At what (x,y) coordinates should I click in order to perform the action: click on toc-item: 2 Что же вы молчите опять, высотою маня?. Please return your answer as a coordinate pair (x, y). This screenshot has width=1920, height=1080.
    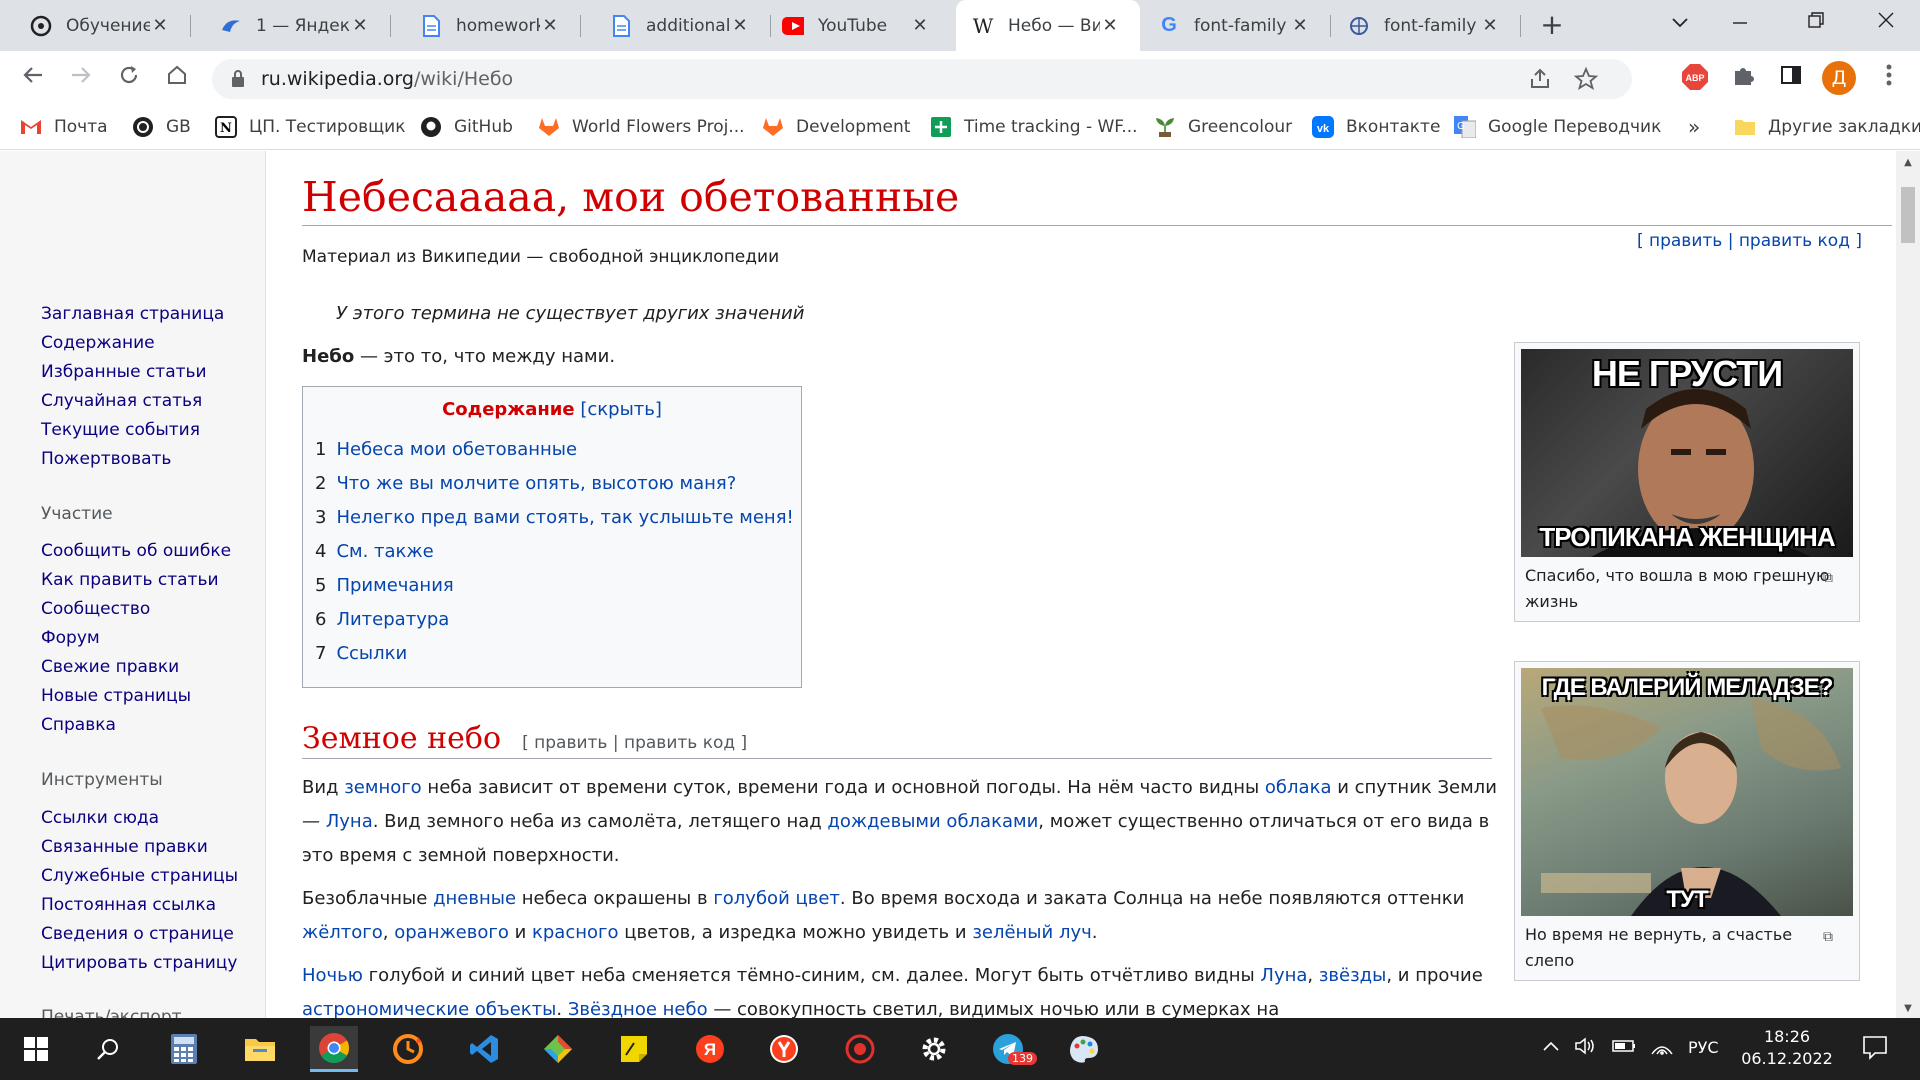
    Looking at the image, I should click on (525, 483).